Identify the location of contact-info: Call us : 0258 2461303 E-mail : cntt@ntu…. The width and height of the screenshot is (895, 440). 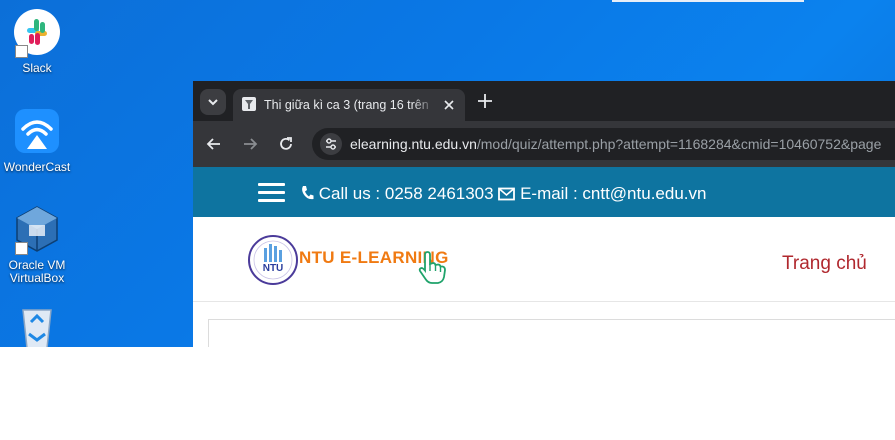
(503, 194).